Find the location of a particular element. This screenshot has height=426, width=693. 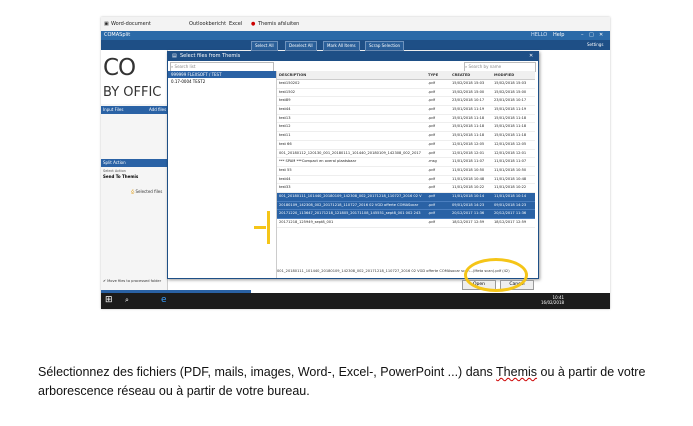

word-icon: ▣ is located at coordinates (106, 24).